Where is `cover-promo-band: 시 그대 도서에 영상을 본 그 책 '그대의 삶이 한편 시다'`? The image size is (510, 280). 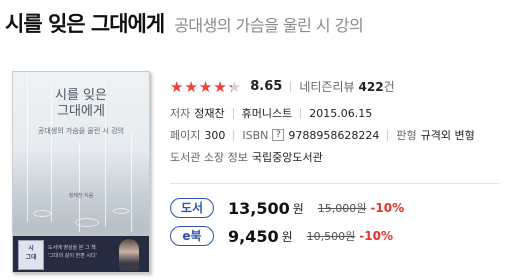
cover-promo-band: 시 그대 도서에 영상을 본 그 책 '그대의 삶이 한편 시다' is located at coordinates (81, 254).